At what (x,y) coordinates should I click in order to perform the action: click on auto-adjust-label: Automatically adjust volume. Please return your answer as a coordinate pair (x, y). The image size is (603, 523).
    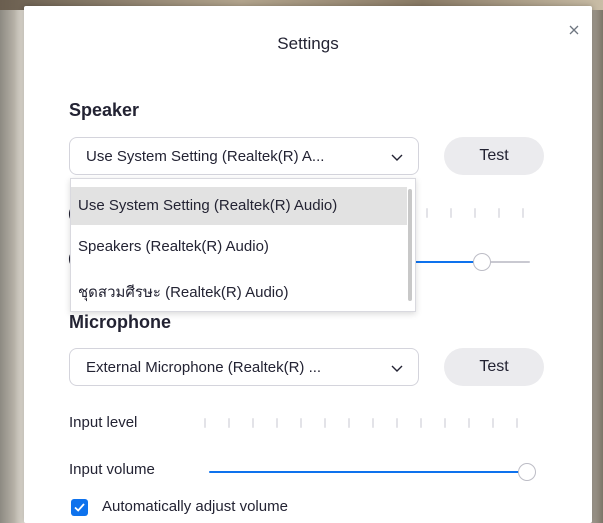
    Looking at the image, I should click on (195, 506).